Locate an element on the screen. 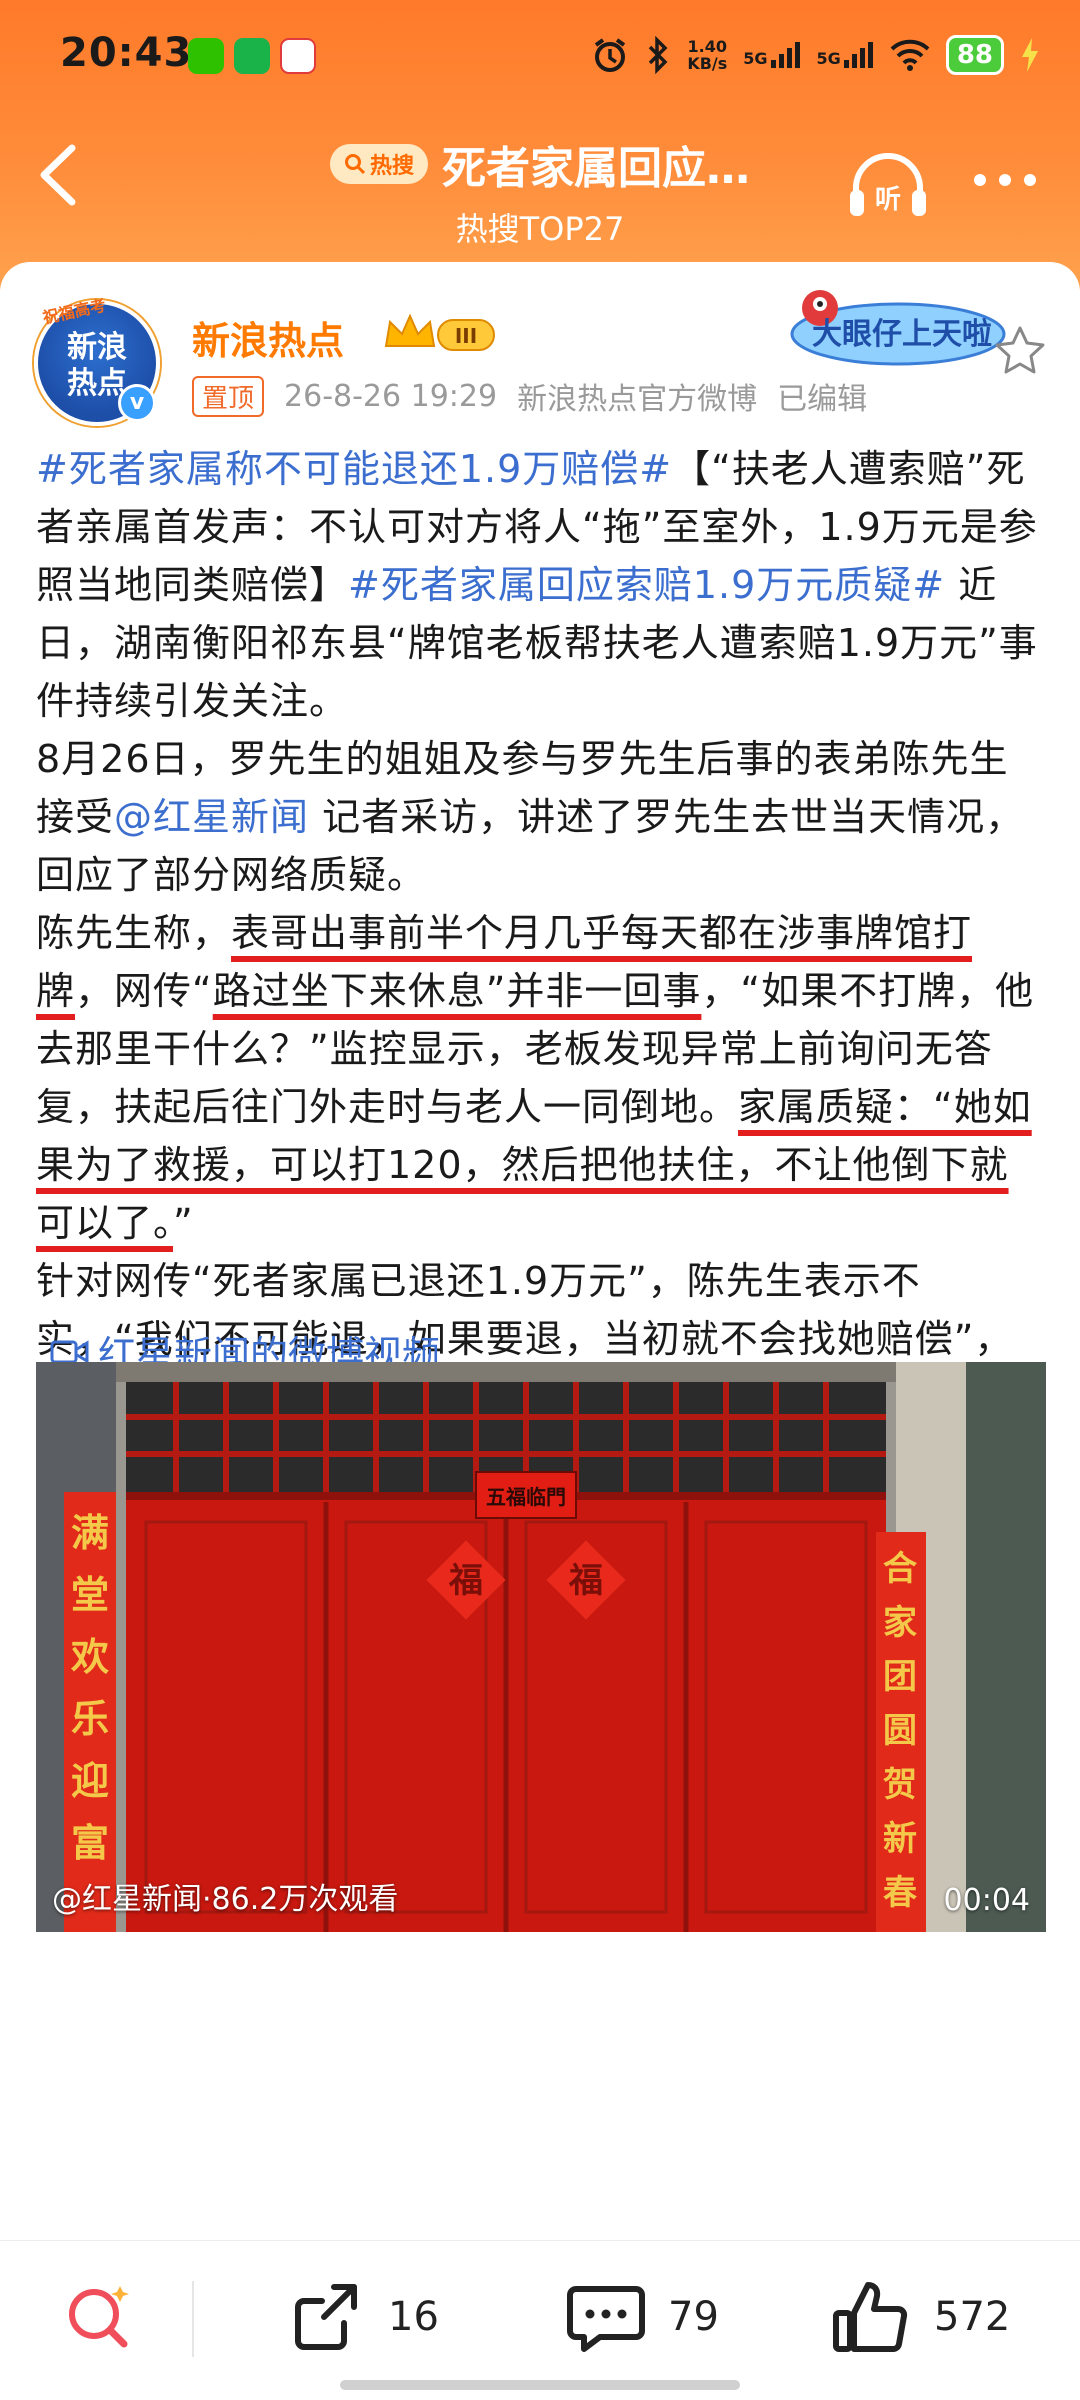  comment-button: 79 is located at coordinates (642, 2317).